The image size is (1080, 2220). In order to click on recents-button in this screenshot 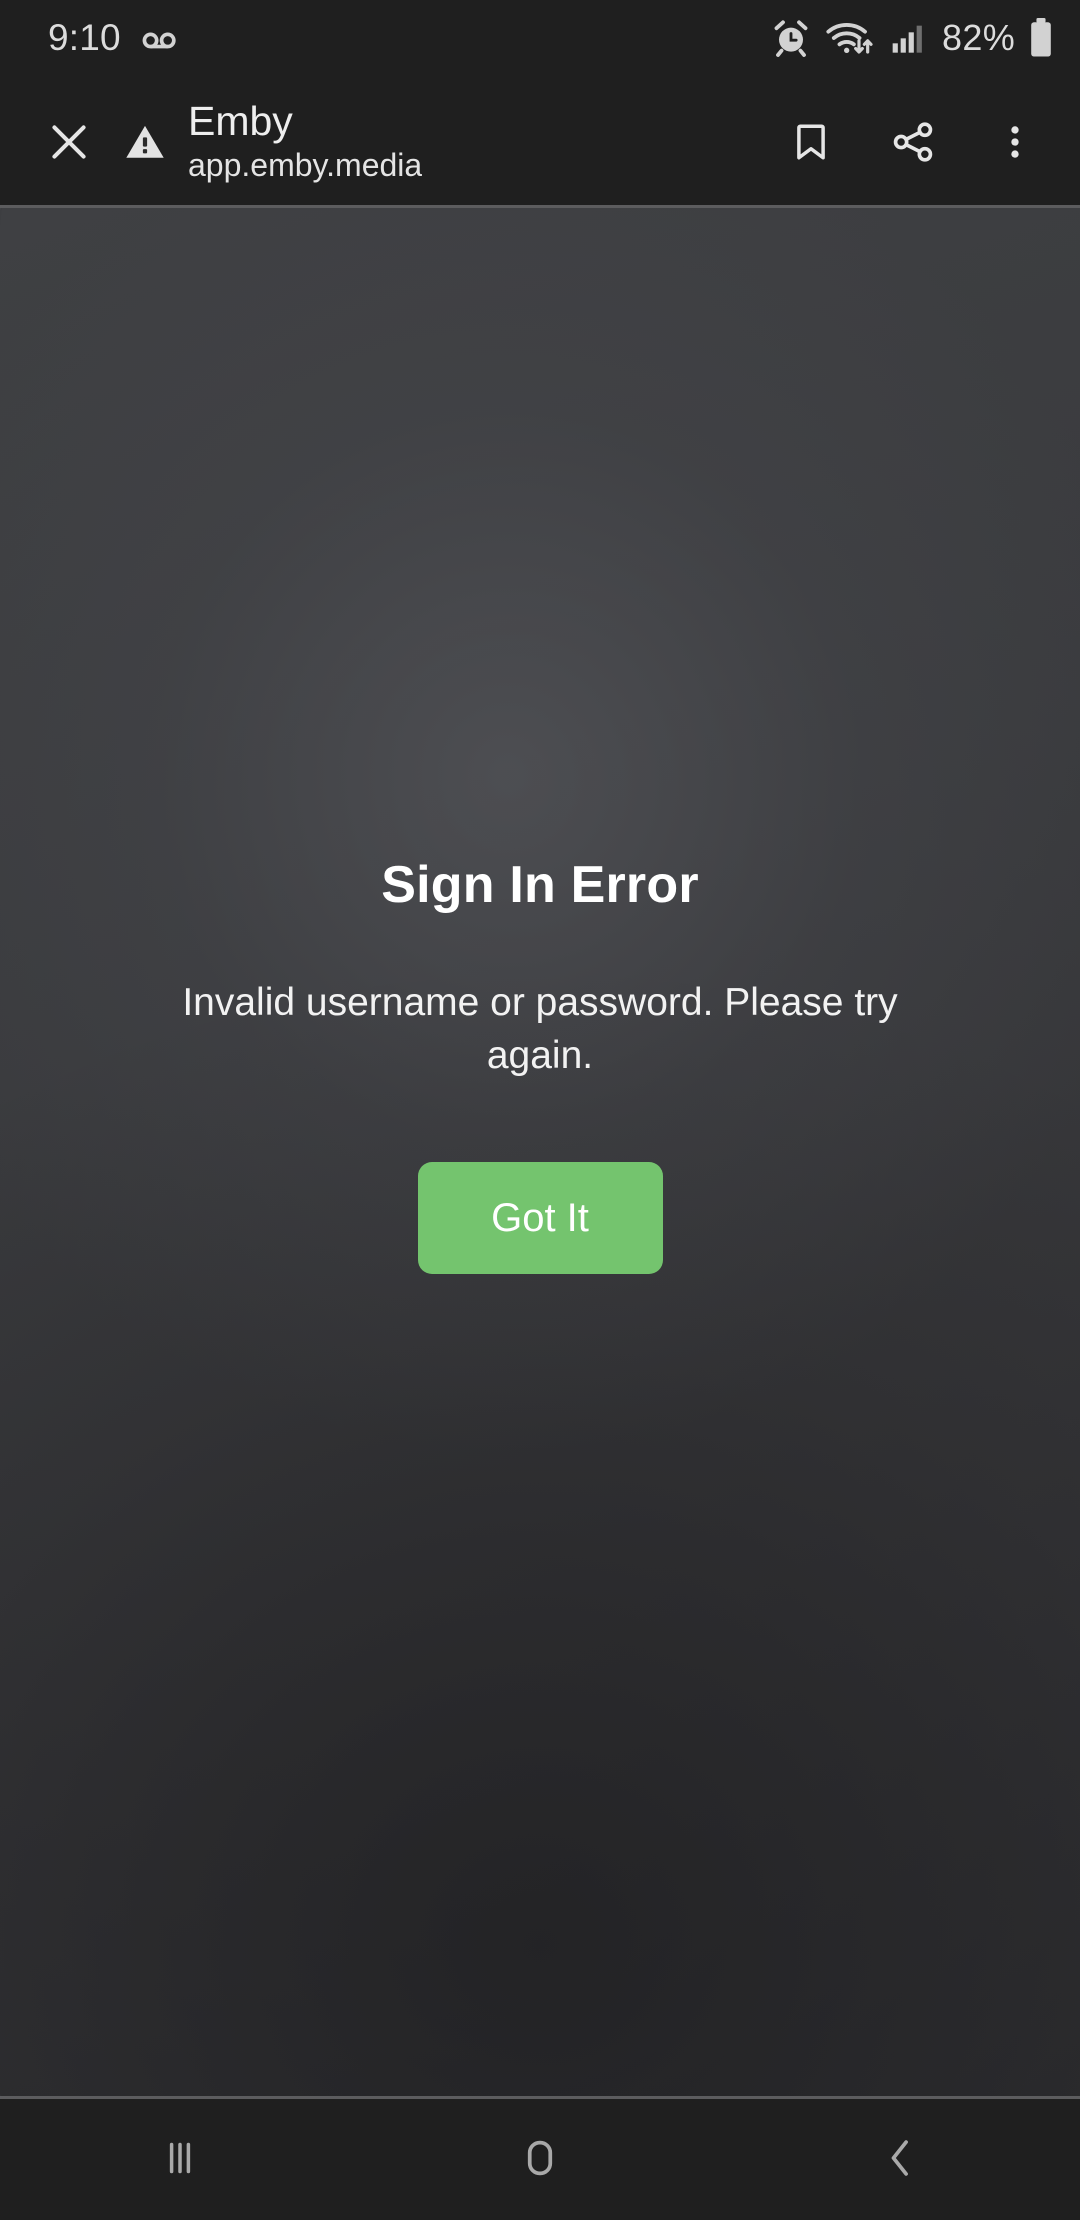, I will do `click(180, 2158)`.